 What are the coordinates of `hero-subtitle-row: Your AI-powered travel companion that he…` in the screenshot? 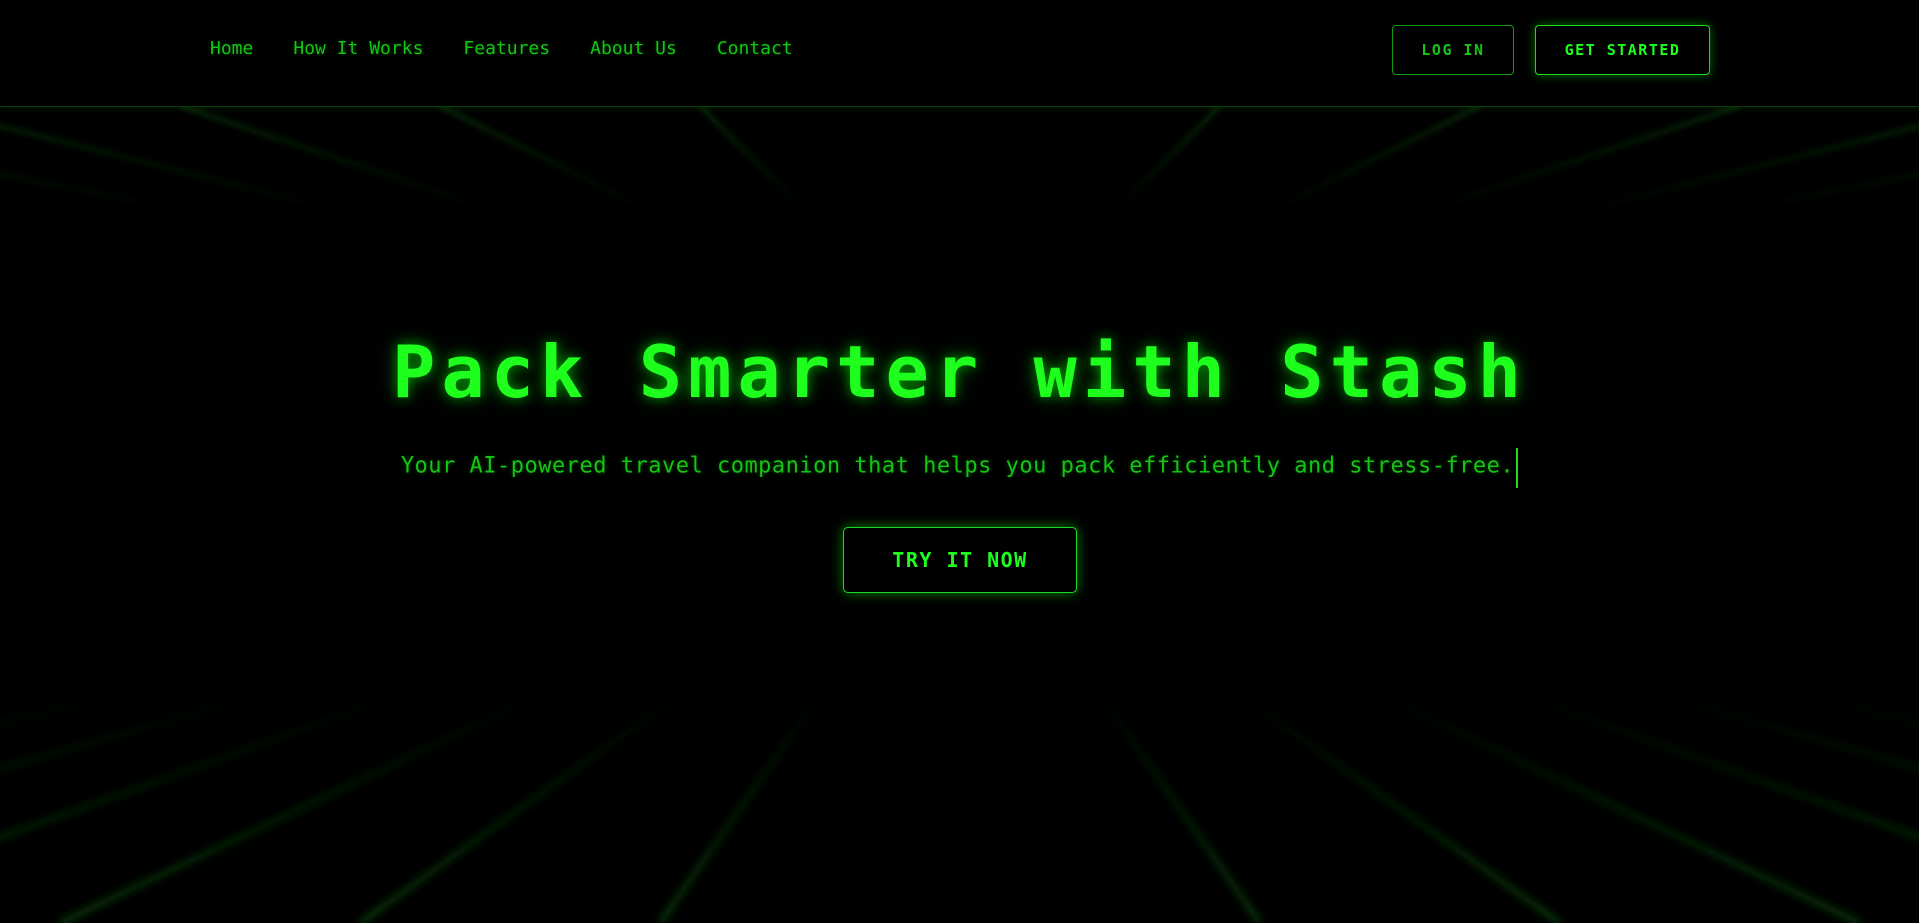 It's located at (959, 468).